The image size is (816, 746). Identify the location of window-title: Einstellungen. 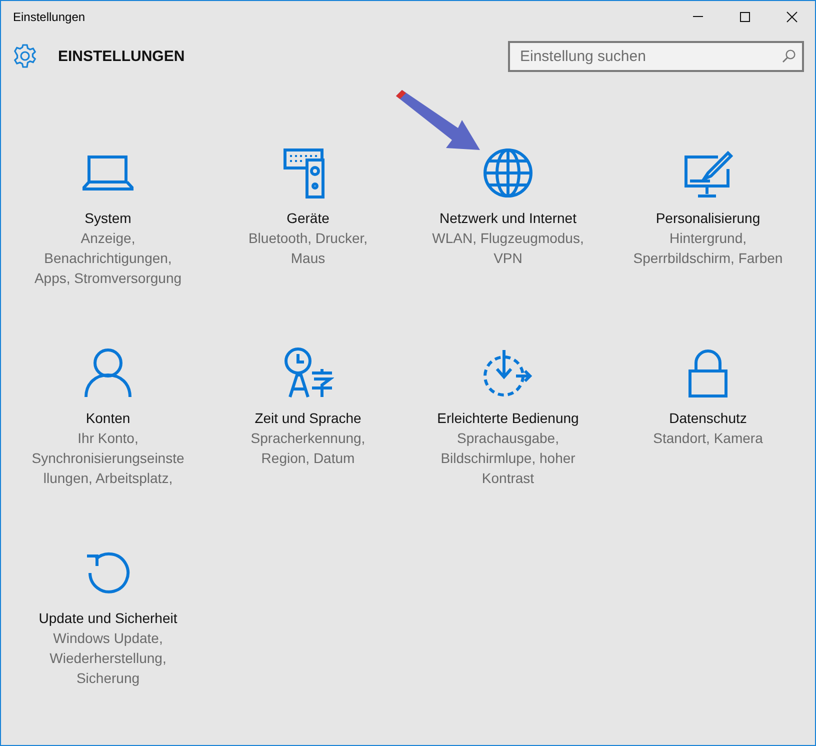
(49, 17).